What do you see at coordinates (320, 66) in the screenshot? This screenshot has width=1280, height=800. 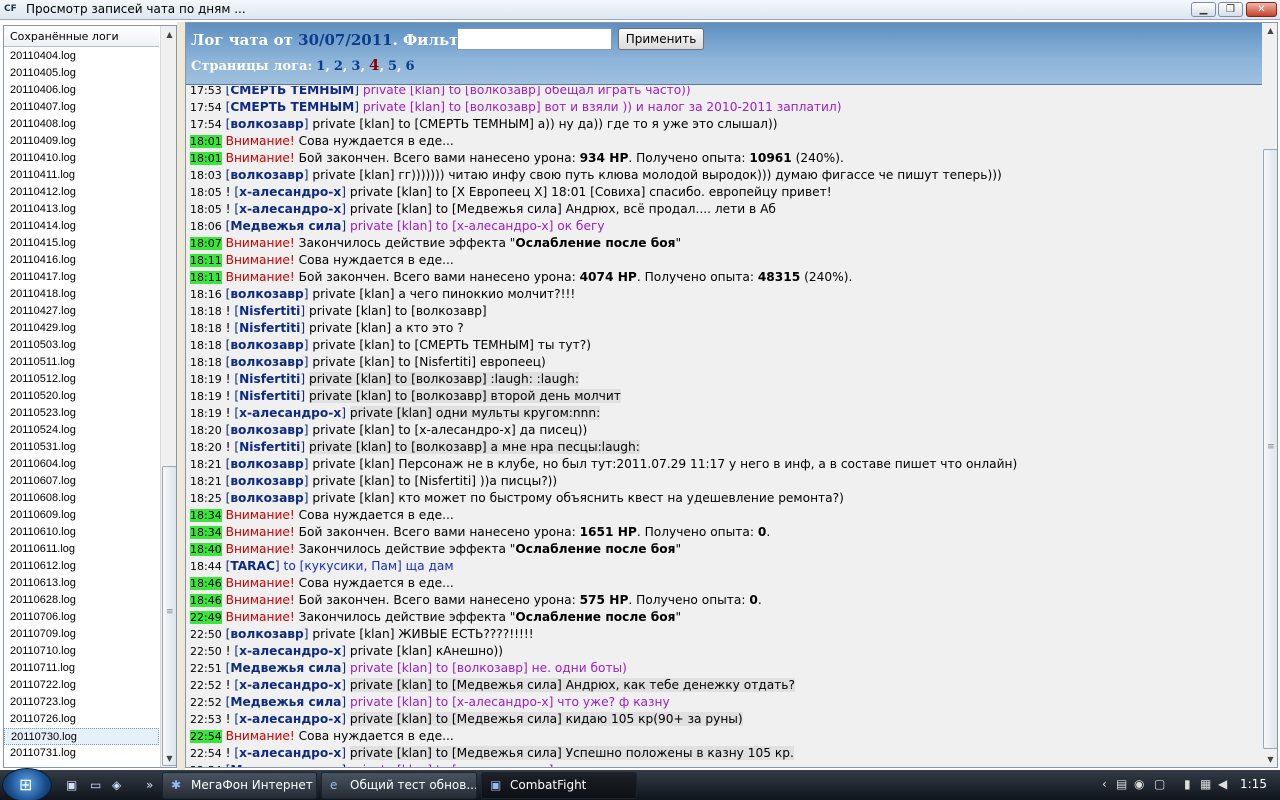 I see `page-link-1: 1` at bounding box center [320, 66].